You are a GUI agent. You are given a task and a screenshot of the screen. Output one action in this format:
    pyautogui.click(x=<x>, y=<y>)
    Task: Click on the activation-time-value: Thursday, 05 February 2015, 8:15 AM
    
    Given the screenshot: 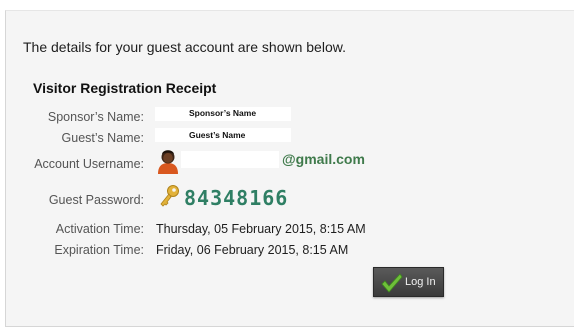 What is the action you would take?
    pyautogui.click(x=261, y=229)
    